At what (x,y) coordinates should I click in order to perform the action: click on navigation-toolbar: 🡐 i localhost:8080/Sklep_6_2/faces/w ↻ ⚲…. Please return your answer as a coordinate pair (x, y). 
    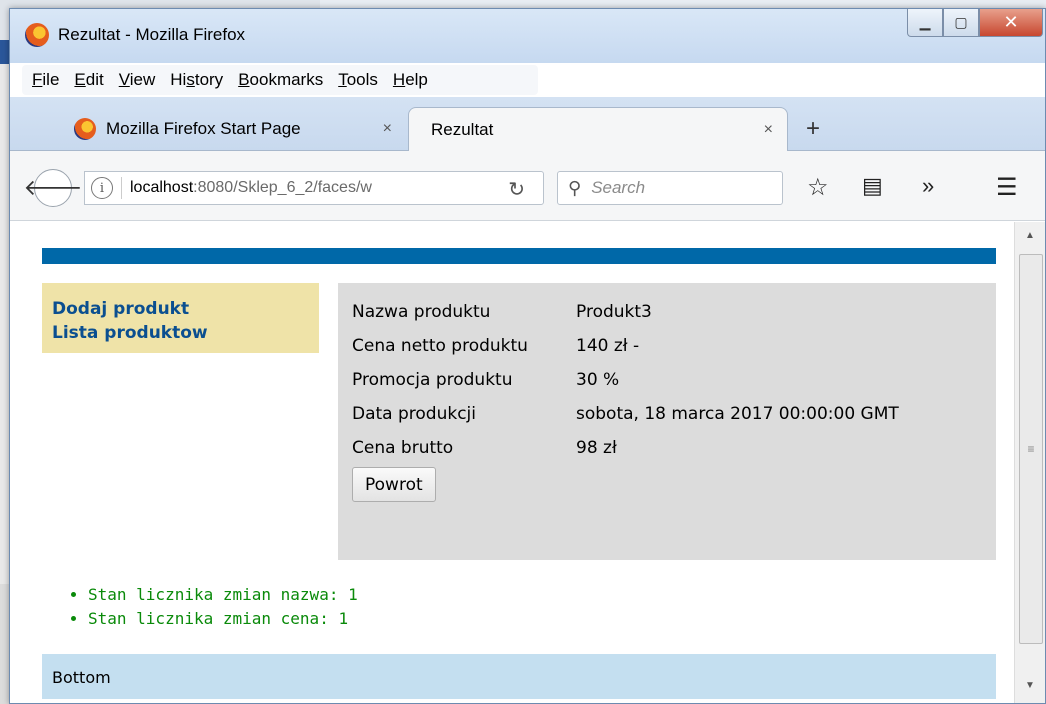
    Looking at the image, I should click on (527, 186).